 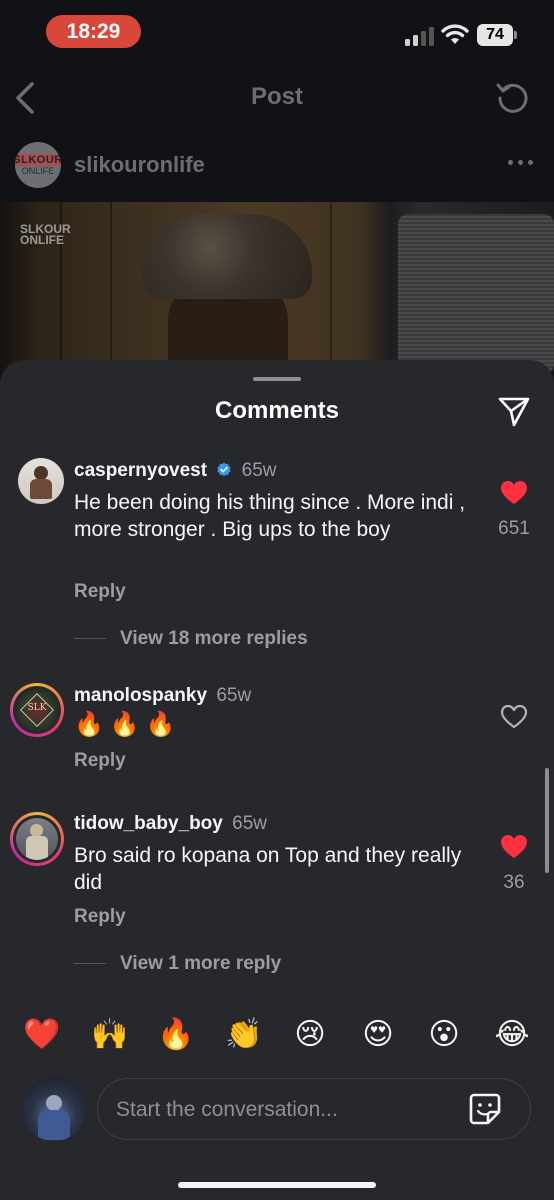 I want to click on post-author-username: slikouronlife, so click(x=139, y=165).